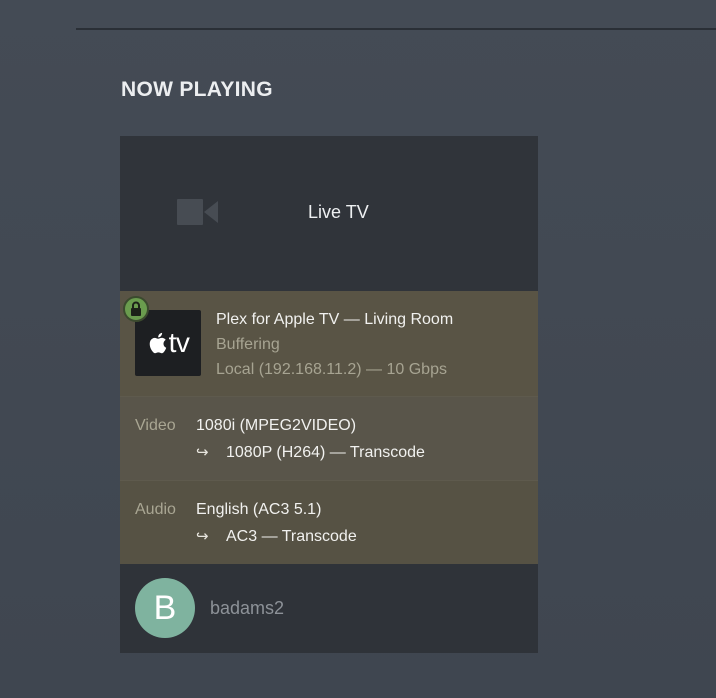 The width and height of the screenshot is (716, 698). What do you see at coordinates (291, 536) in the screenshot?
I see `audio-target: AC3 — Transcode` at bounding box center [291, 536].